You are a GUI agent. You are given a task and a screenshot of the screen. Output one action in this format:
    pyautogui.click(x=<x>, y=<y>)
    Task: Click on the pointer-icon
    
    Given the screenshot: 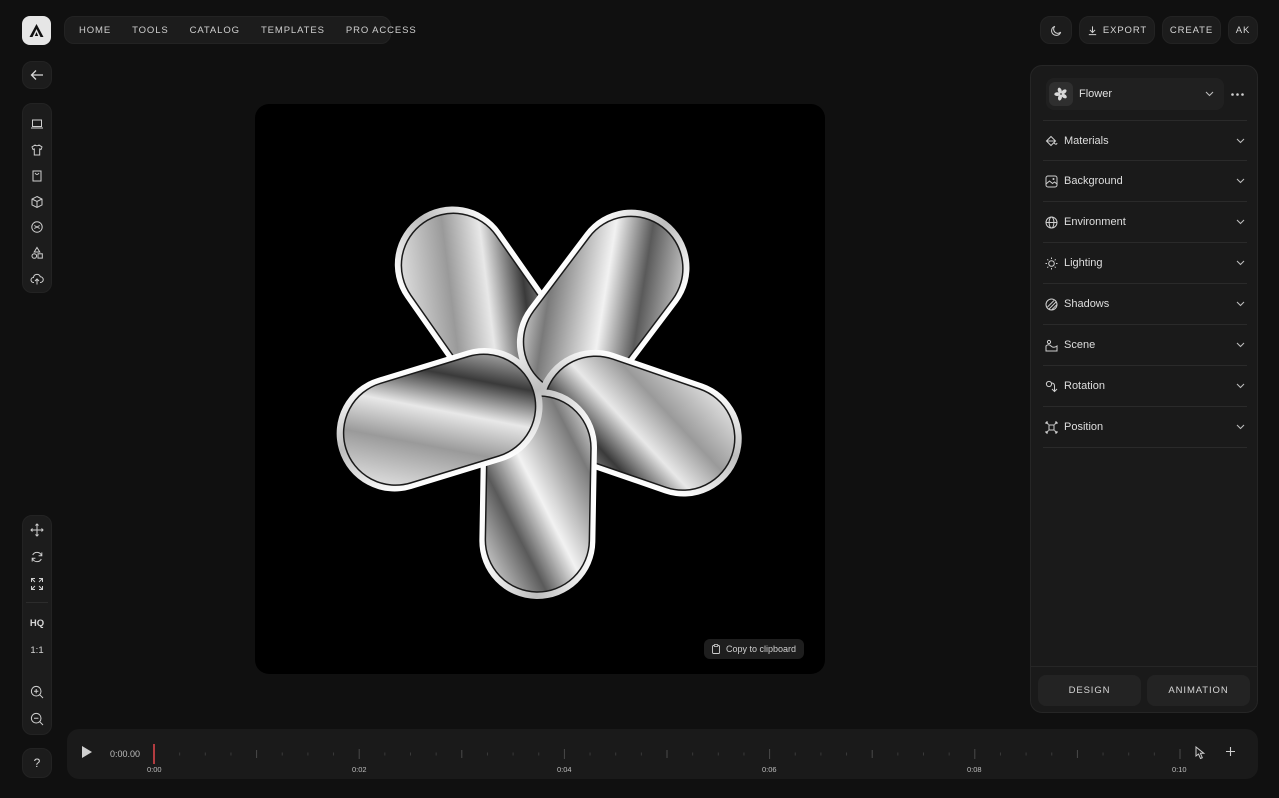 What is the action you would take?
    pyautogui.click(x=1200, y=753)
    